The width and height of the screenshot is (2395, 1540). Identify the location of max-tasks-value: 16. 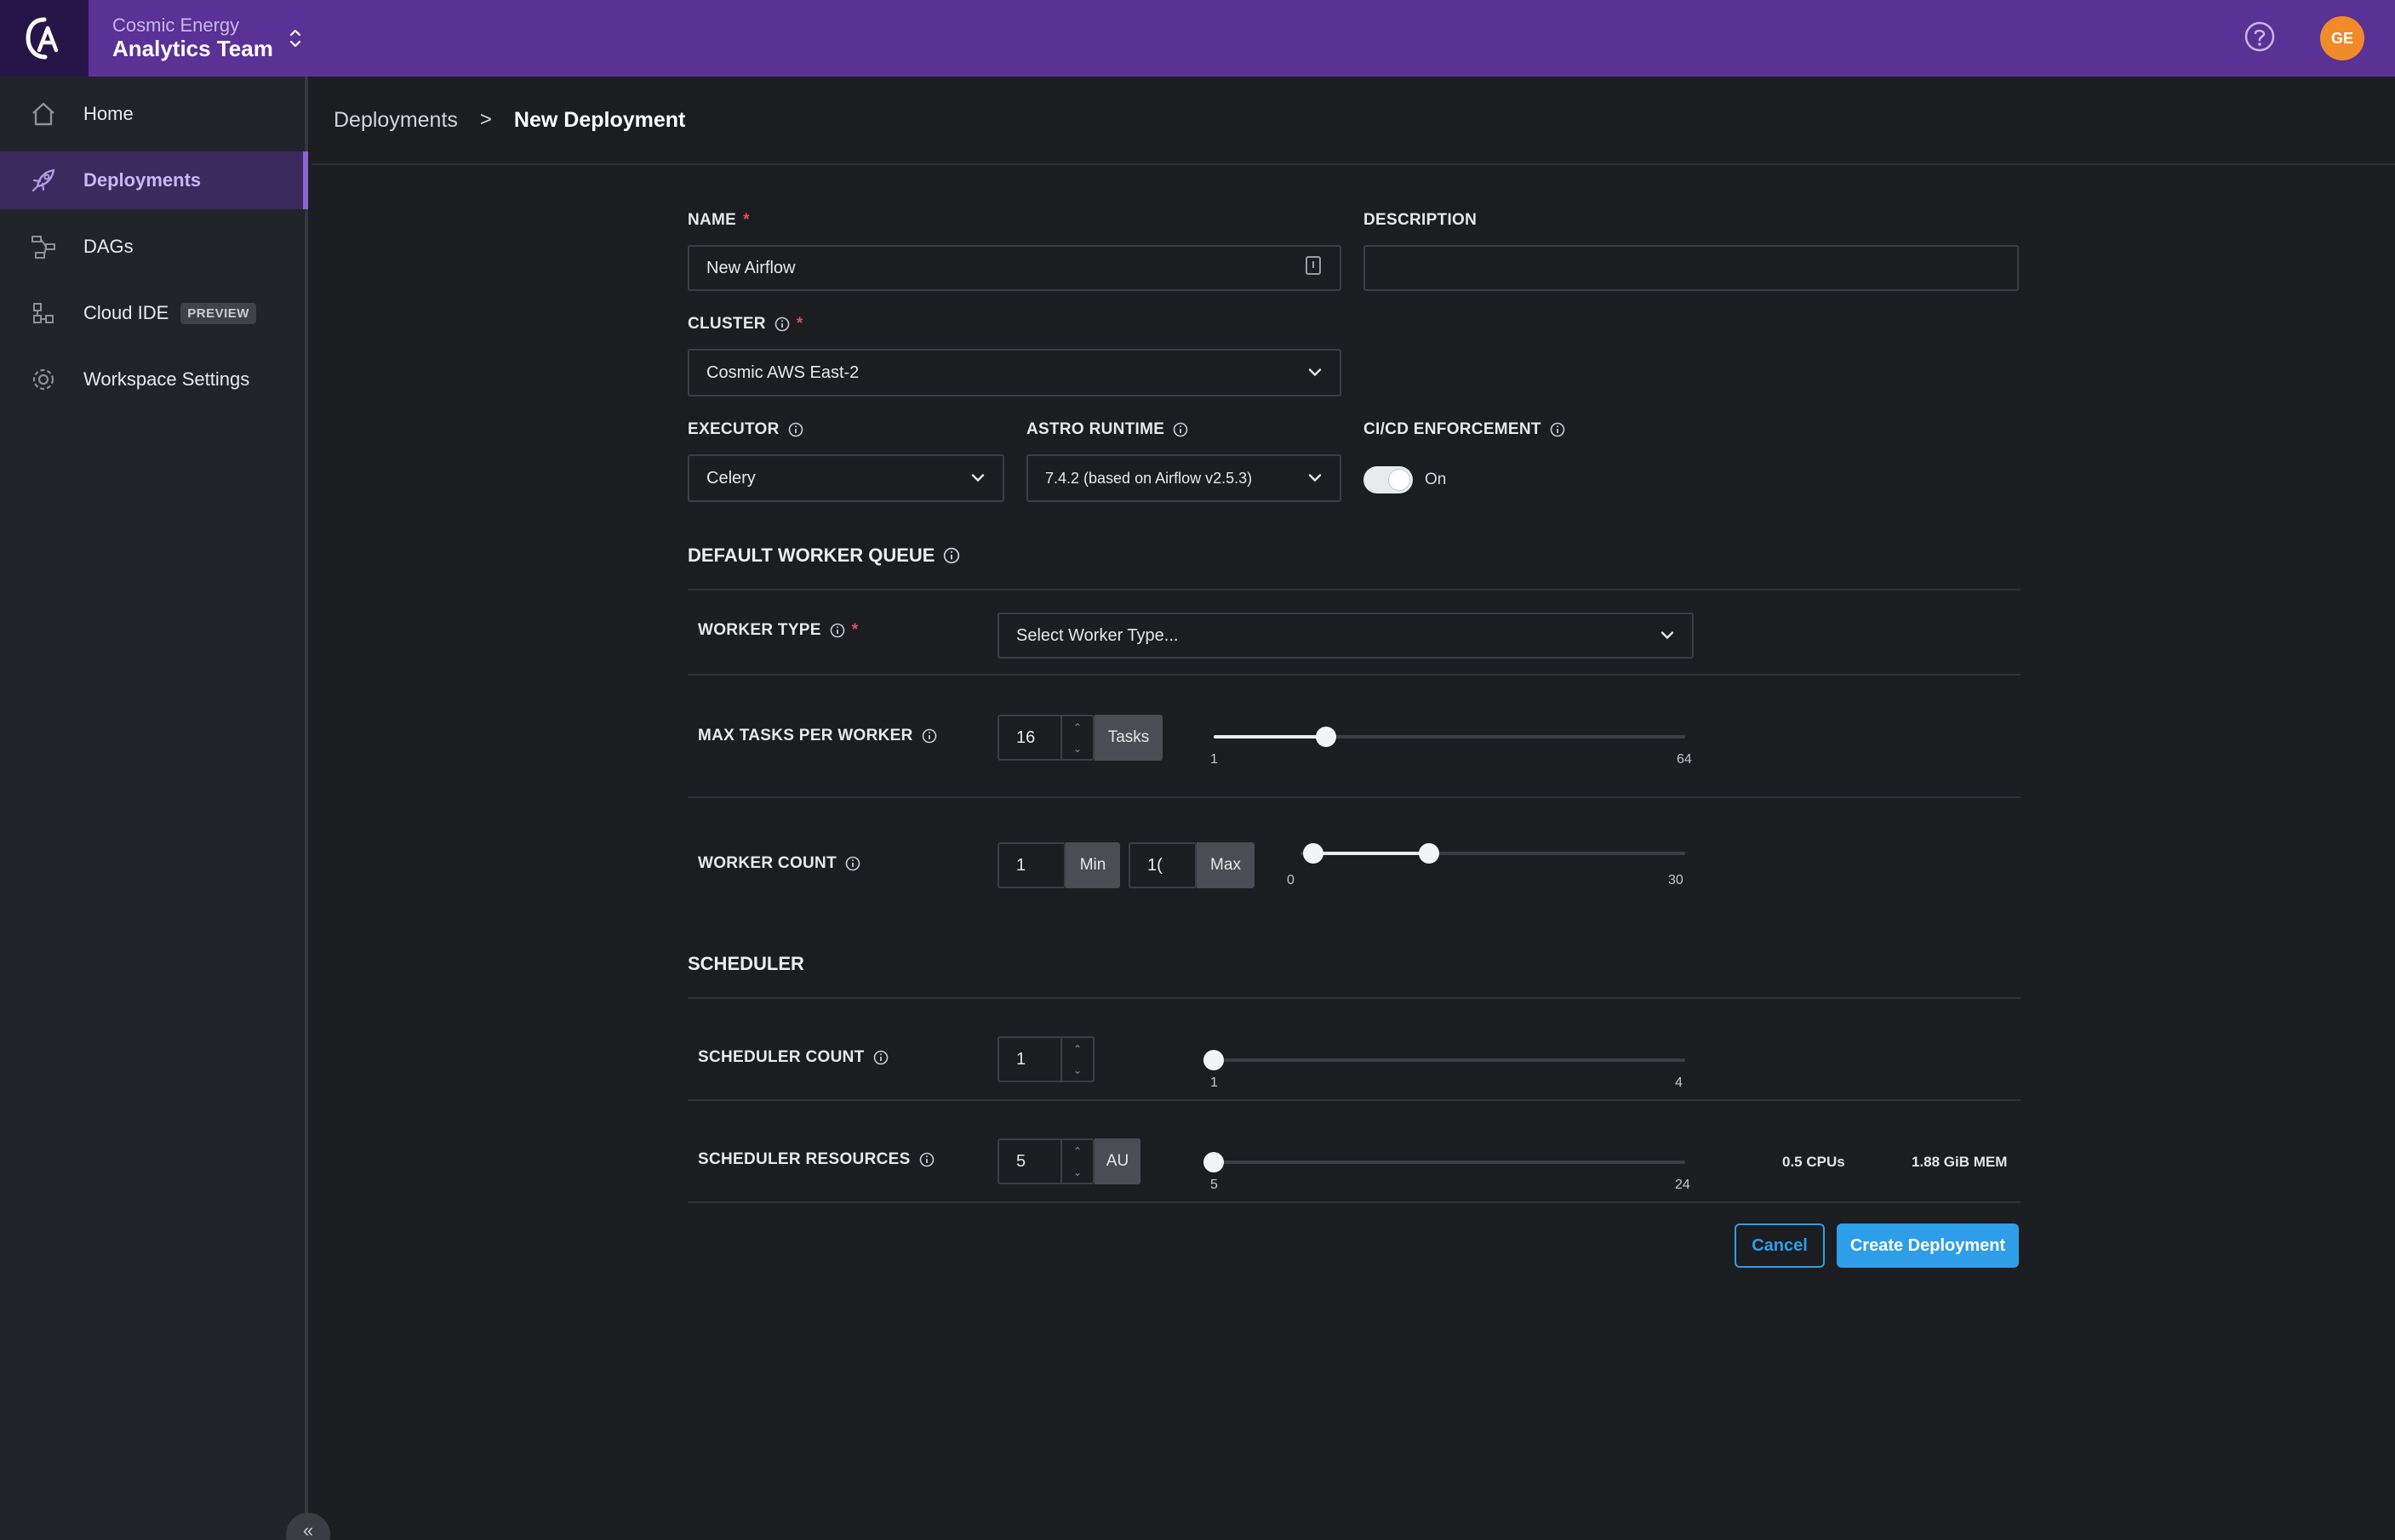
(1026, 737).